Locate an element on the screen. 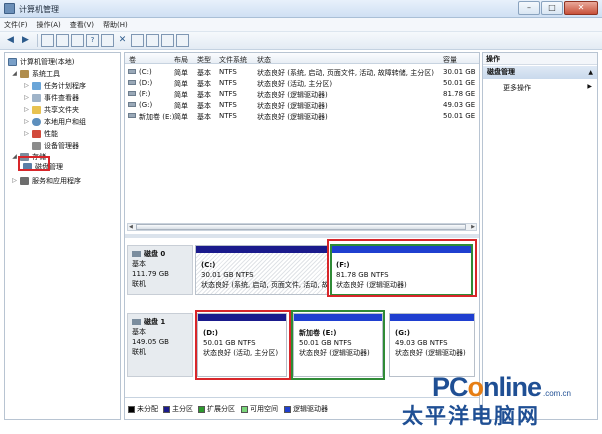 The height and width of the screenshot is (434, 602). volume-cell-type: 基本 is located at coordinates (204, 117).